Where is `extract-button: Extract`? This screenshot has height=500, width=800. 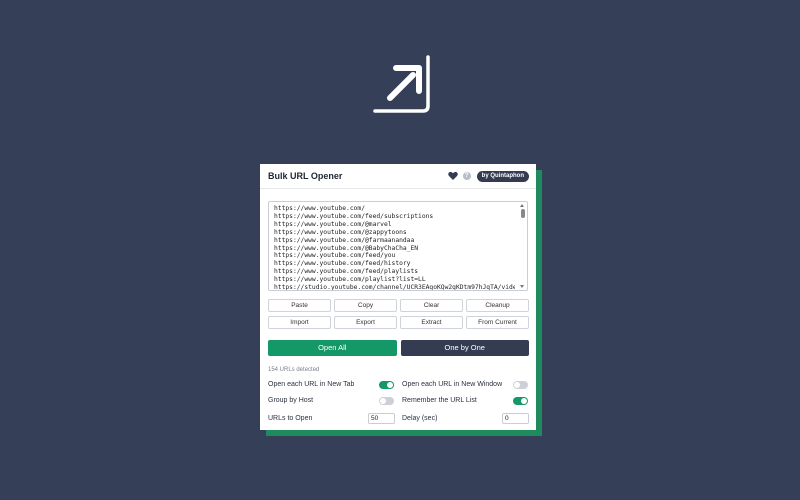
extract-button: Extract is located at coordinates (431, 322).